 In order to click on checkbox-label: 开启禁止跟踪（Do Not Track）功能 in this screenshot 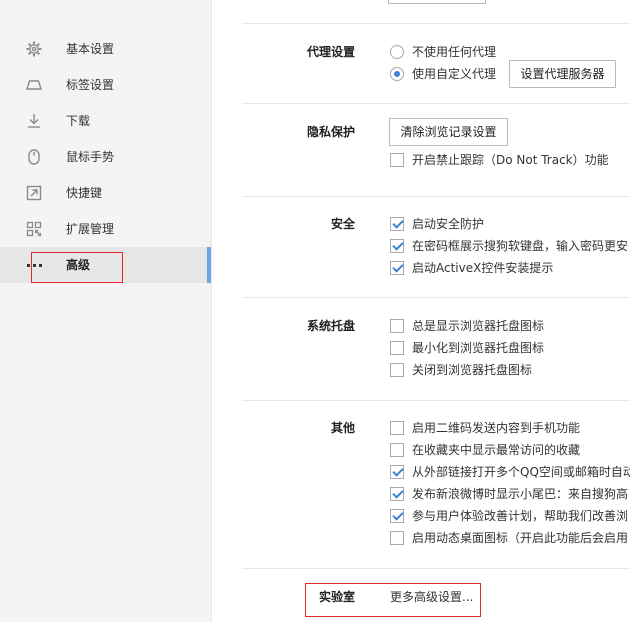, I will do `click(510, 160)`.